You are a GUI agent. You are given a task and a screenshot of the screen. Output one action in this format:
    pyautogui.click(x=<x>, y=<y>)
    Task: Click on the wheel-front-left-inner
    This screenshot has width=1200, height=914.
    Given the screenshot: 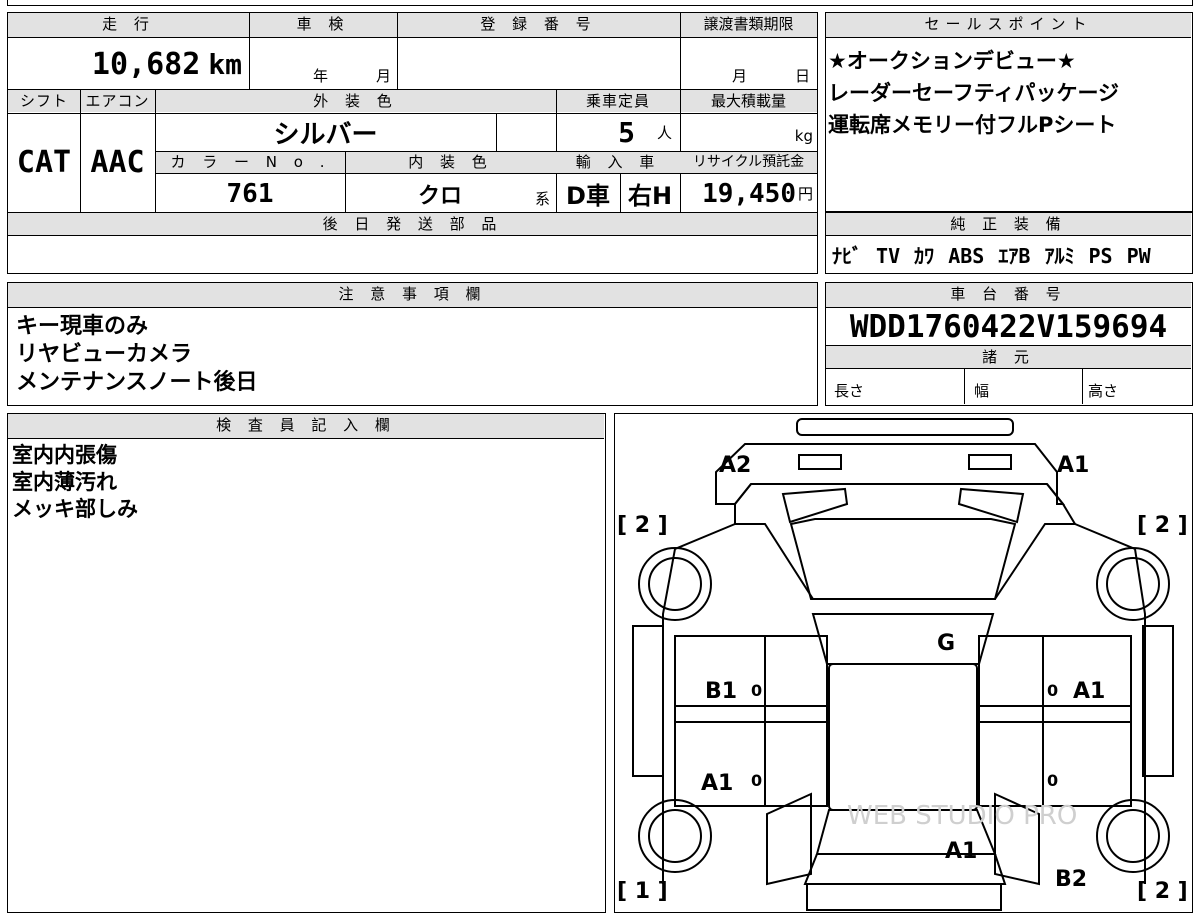 What is the action you would take?
    pyautogui.click(x=675, y=584)
    